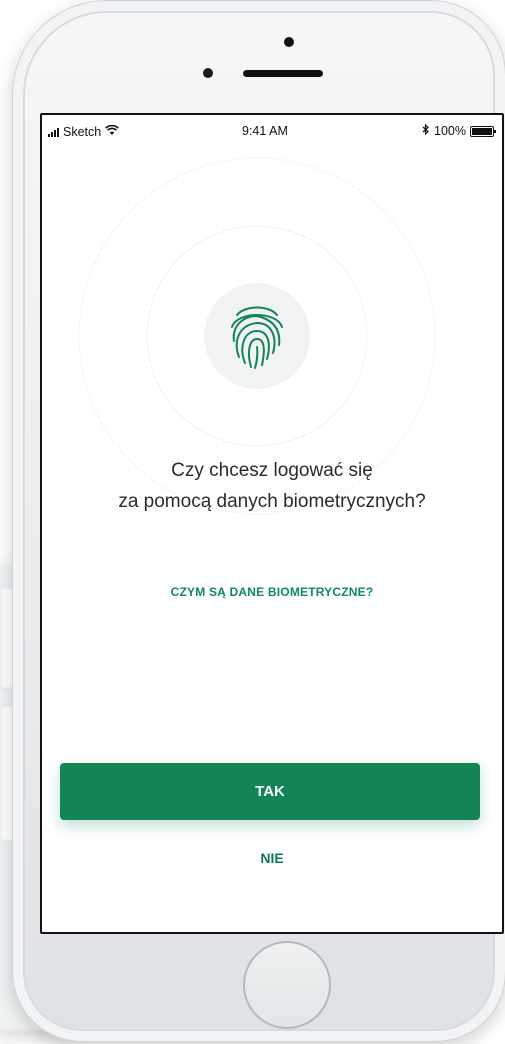 This screenshot has height=1044, width=505. What do you see at coordinates (265, 131) in the screenshot?
I see `status-time: 9:41 AM` at bounding box center [265, 131].